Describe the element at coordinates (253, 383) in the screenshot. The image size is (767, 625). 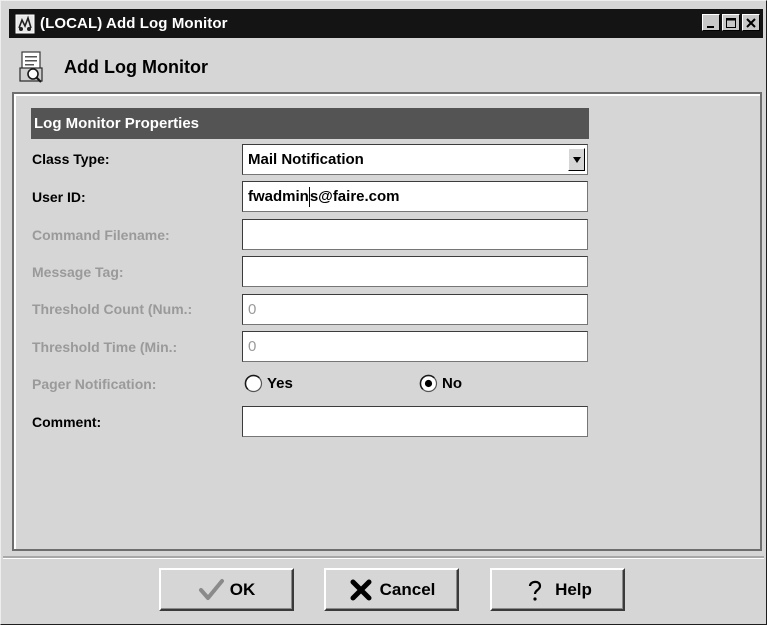
I see `radio-unselected-icon` at that location.